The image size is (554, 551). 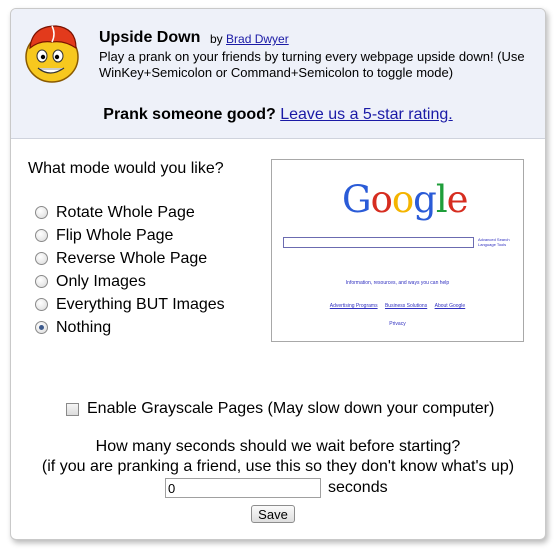 I want to click on mode-option: Only Images, so click(x=130, y=281).